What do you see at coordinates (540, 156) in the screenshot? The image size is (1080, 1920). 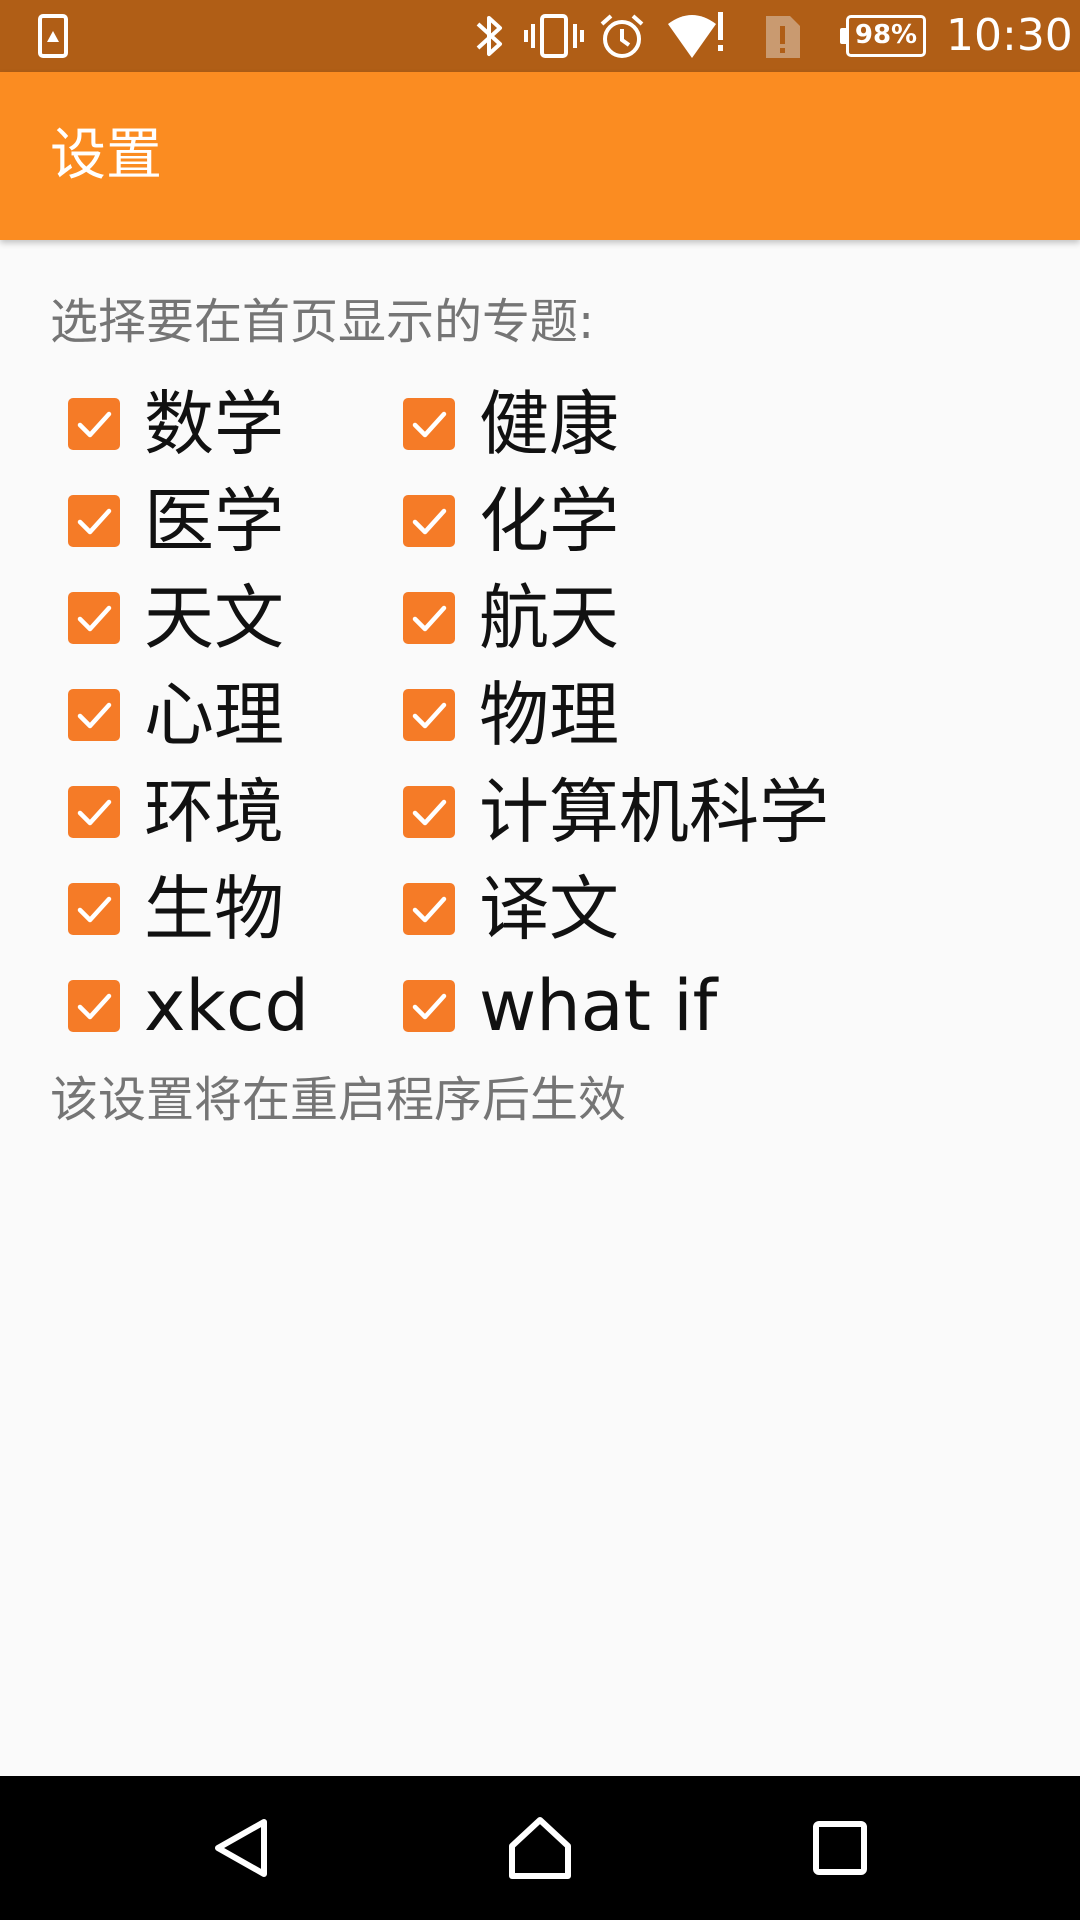 I see `app-bar: 设置` at bounding box center [540, 156].